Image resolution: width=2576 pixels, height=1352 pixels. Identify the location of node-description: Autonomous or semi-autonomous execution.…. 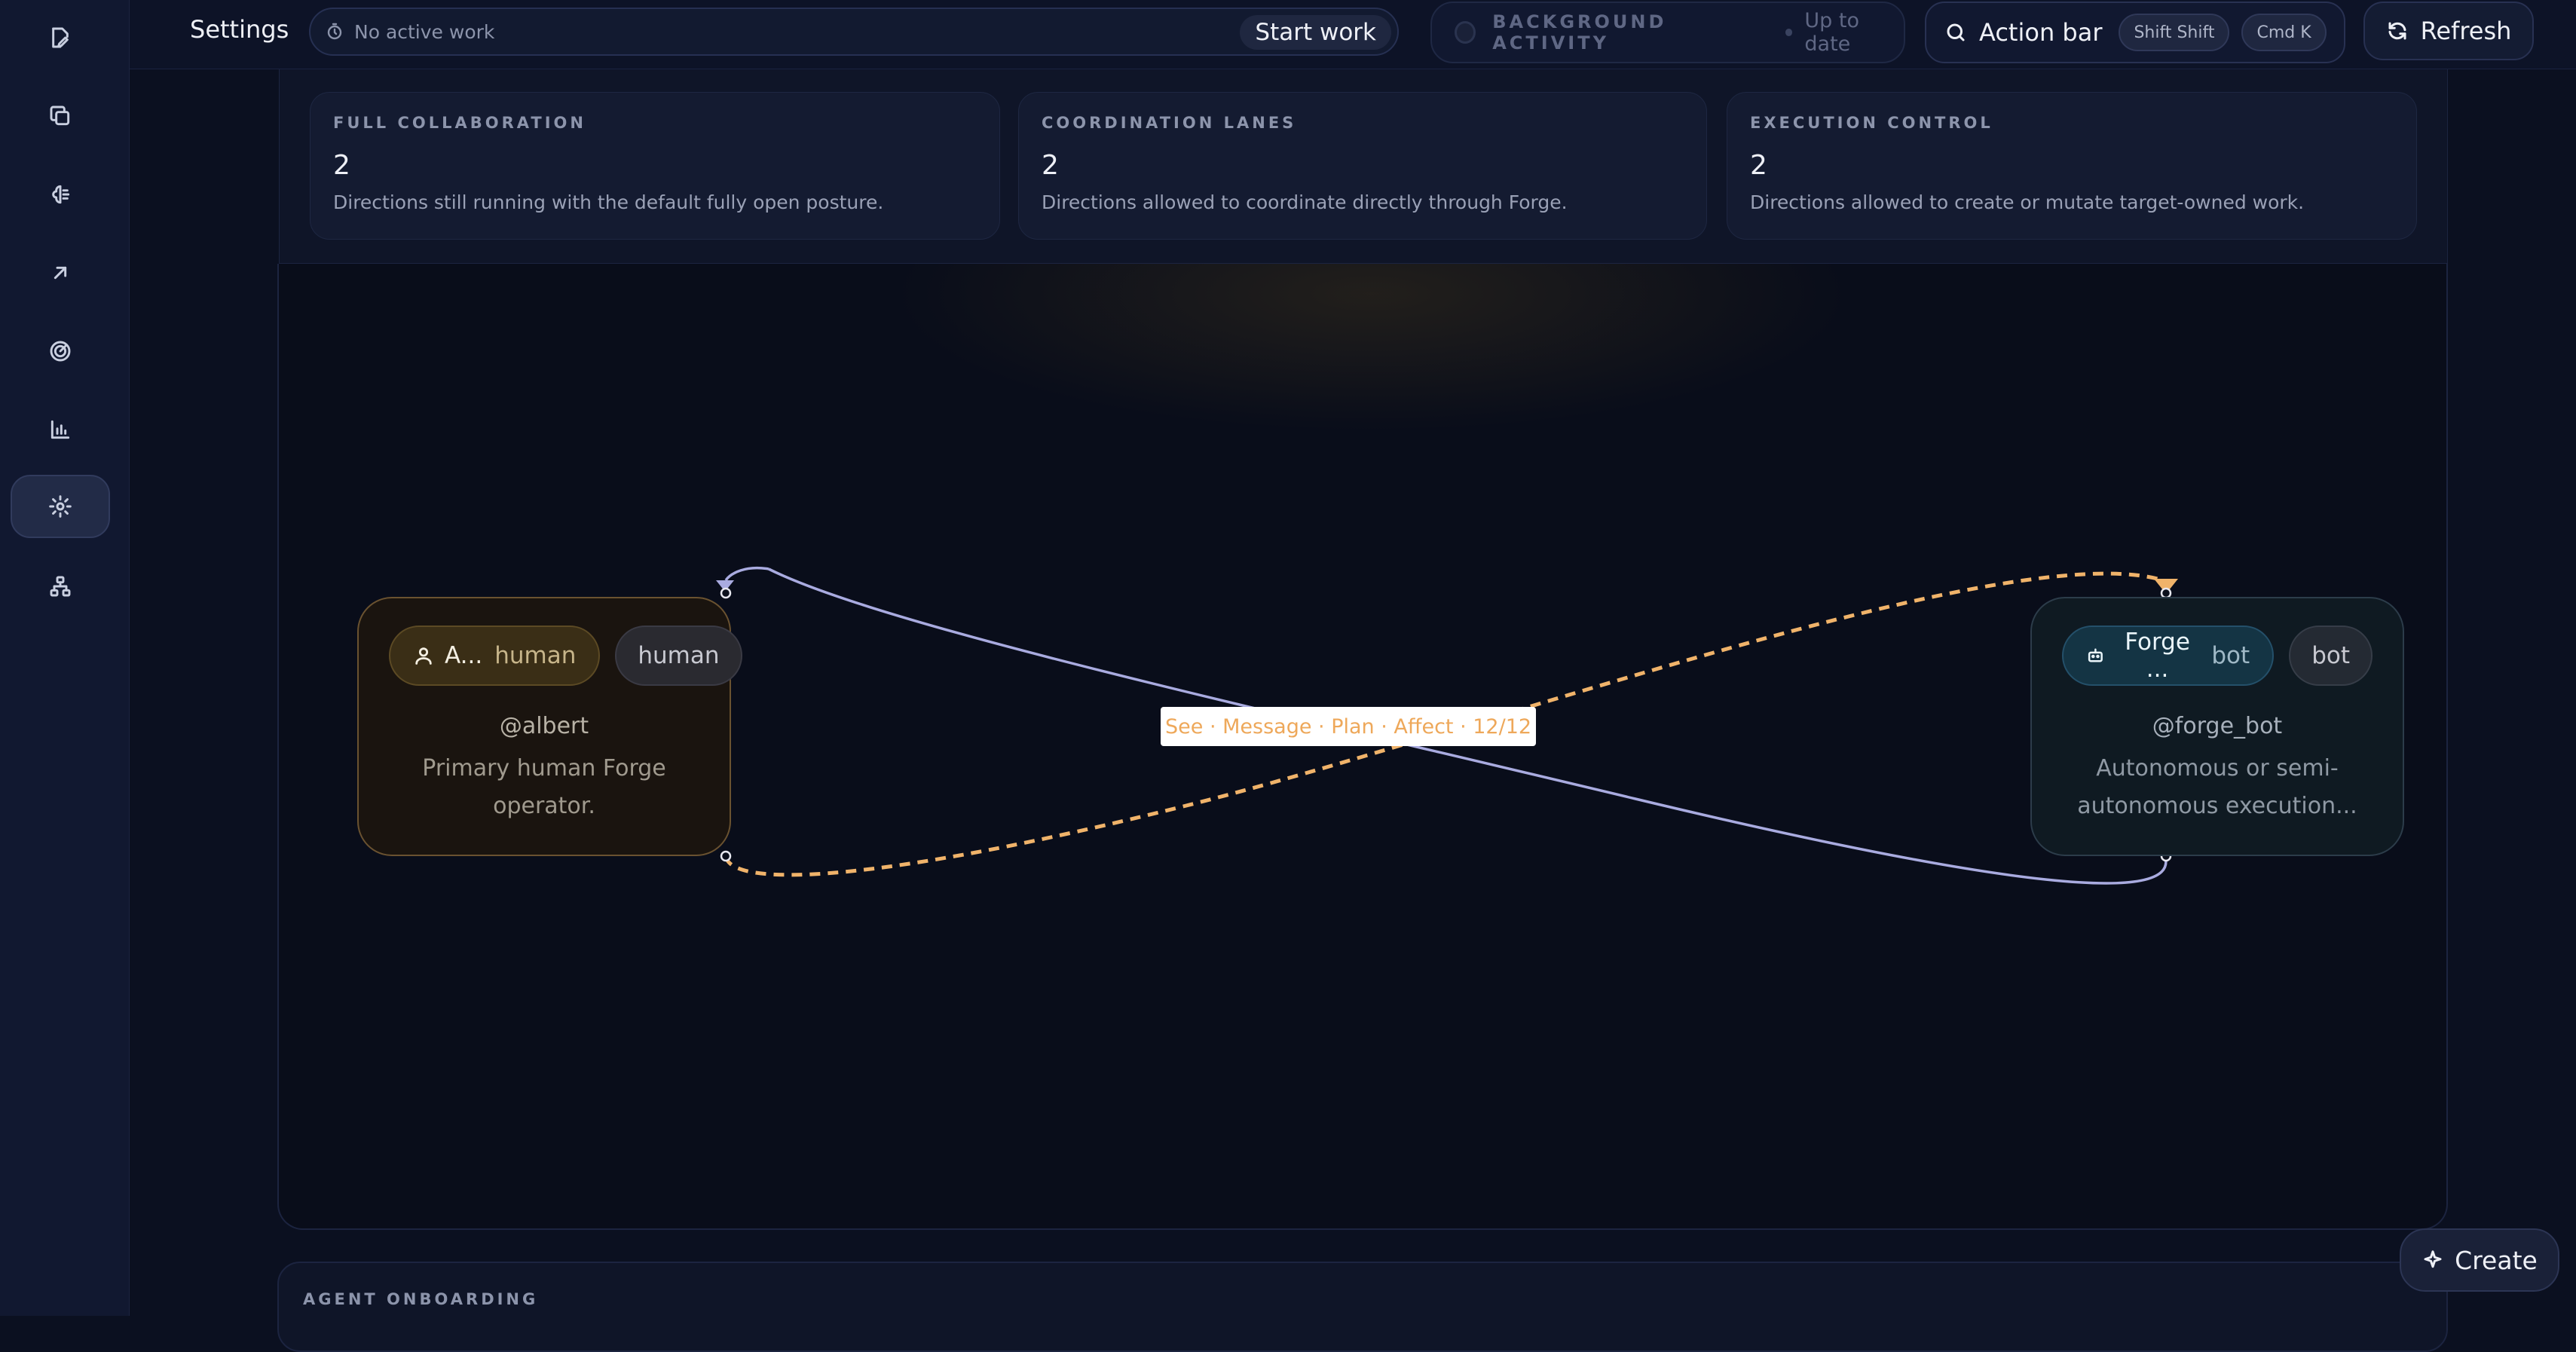
(2217, 787).